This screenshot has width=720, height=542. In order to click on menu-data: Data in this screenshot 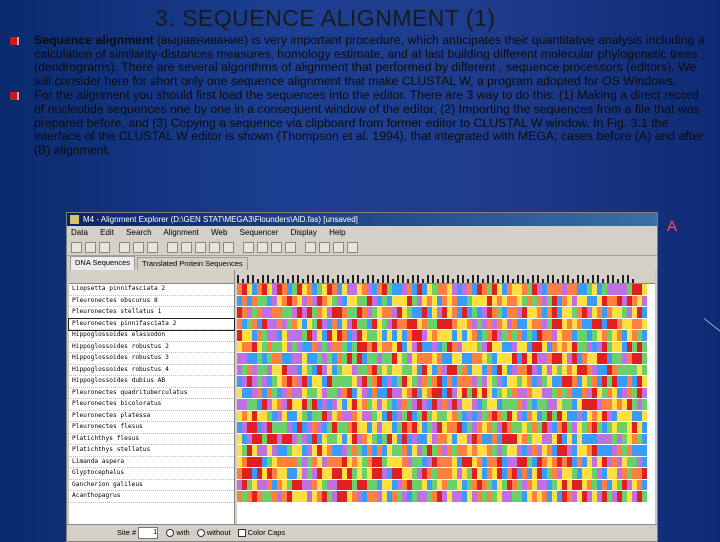, I will do `click(79, 232)`.